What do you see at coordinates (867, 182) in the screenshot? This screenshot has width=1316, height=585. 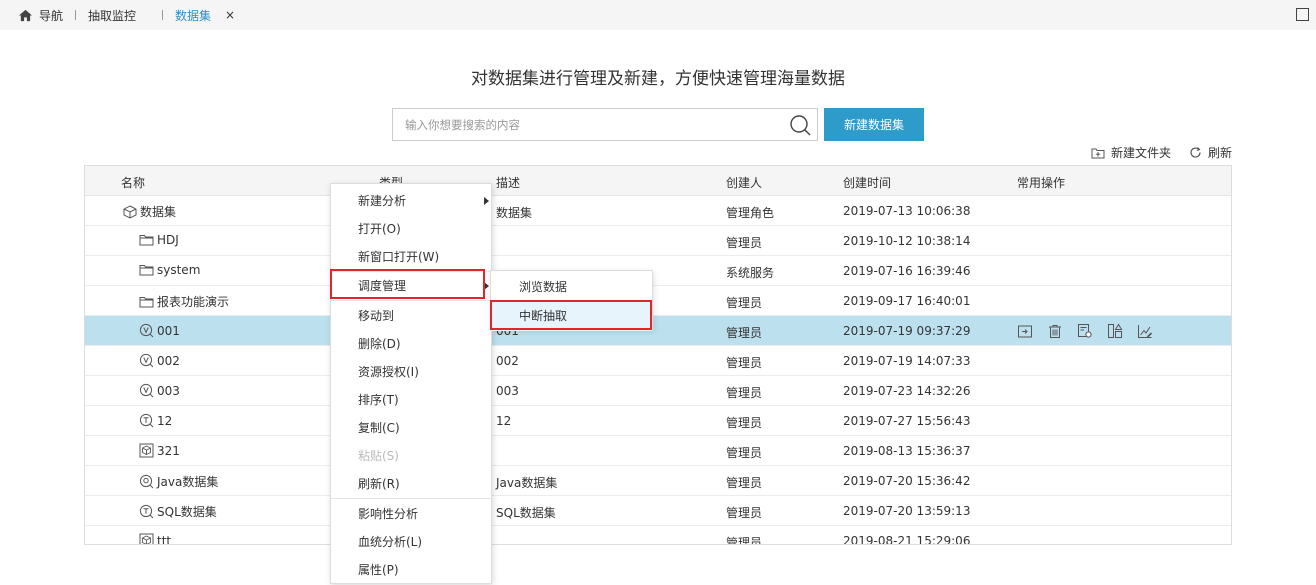 I see `column-header-created-time: 创建时间` at bounding box center [867, 182].